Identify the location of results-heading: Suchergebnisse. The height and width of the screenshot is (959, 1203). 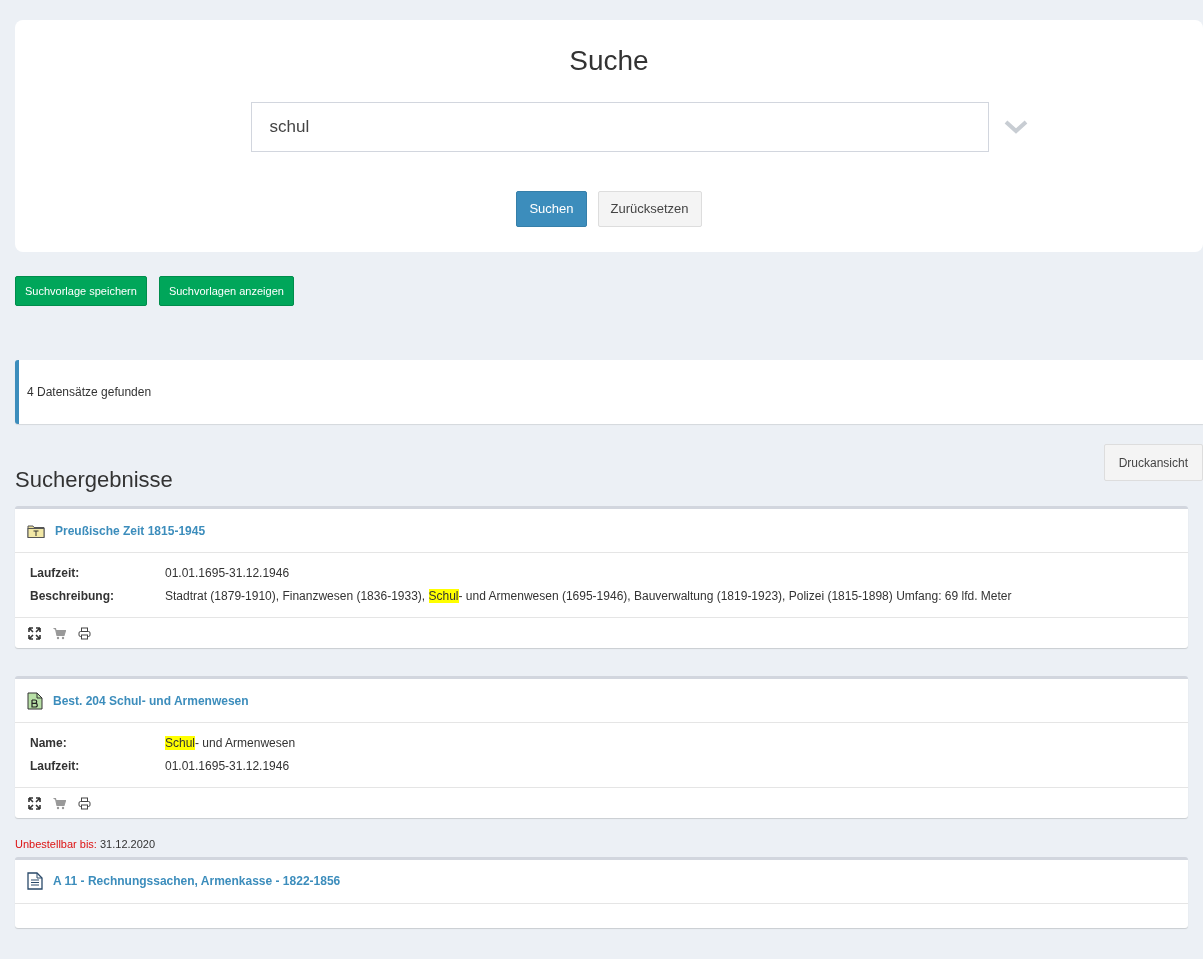
(94, 480).